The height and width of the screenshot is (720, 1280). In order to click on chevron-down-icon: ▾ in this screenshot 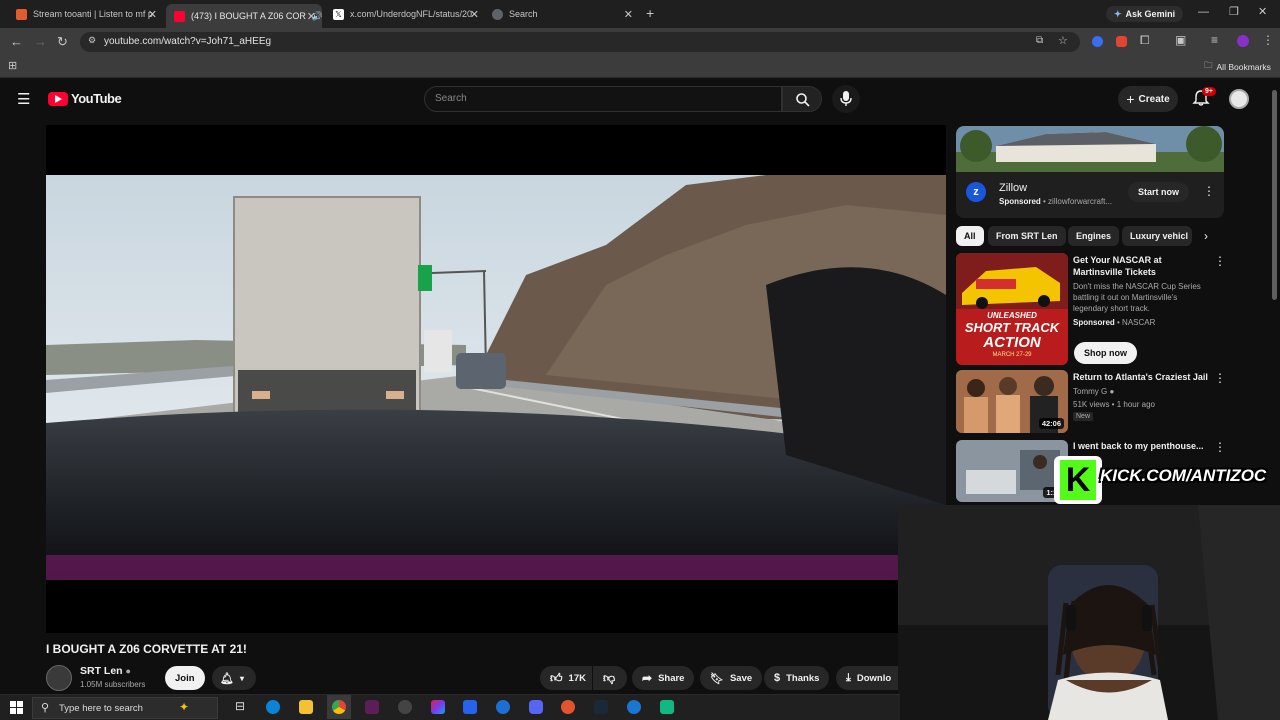, I will do `click(241, 678)`.